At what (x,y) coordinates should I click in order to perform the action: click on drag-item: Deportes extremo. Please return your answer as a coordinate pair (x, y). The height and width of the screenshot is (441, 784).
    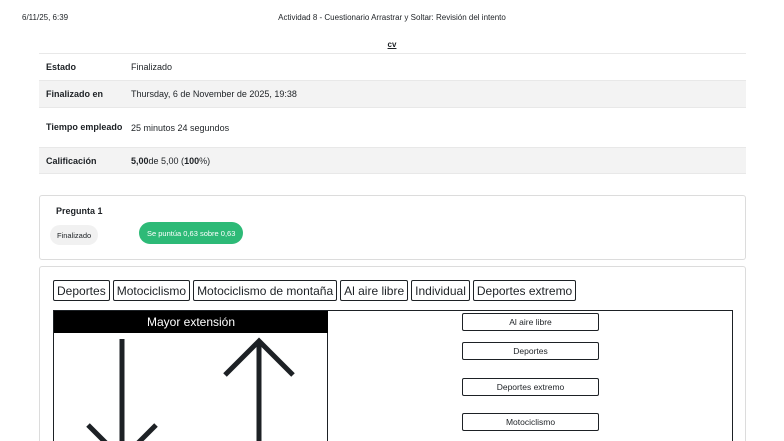
    Looking at the image, I should click on (524, 290).